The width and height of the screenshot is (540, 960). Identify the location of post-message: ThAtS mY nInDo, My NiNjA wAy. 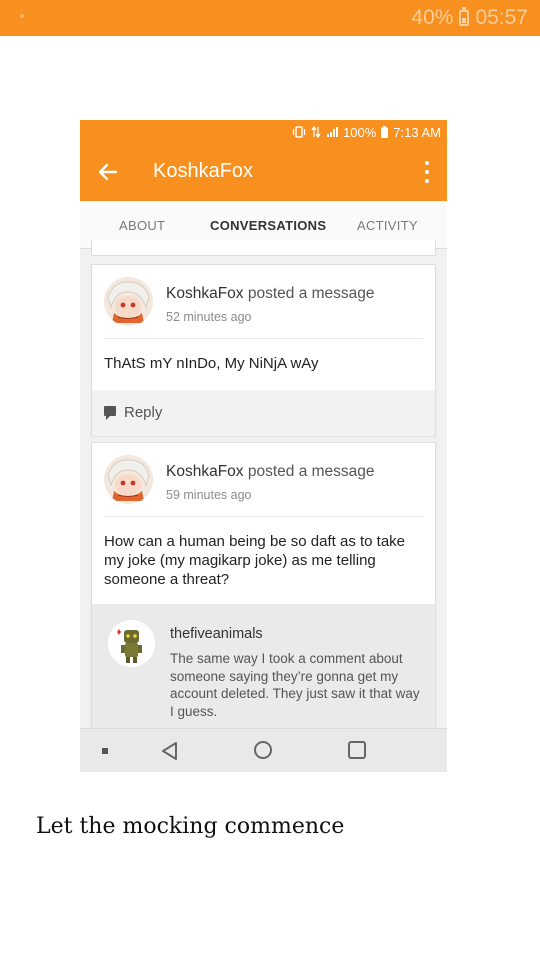
(211, 363).